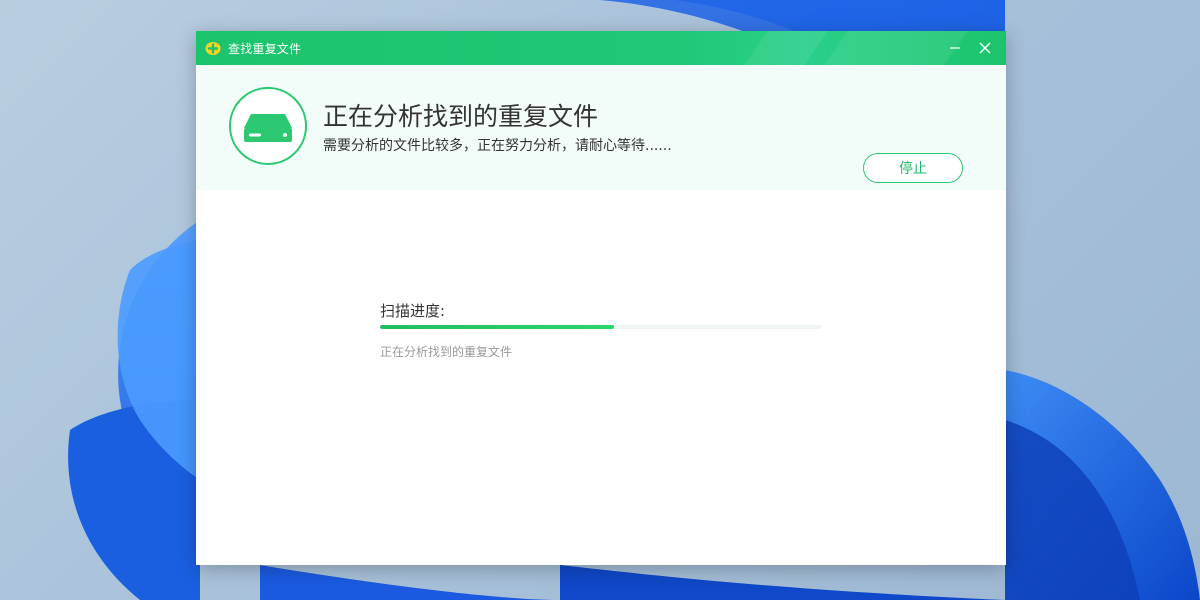  I want to click on hard-disk-icon, so click(268, 128).